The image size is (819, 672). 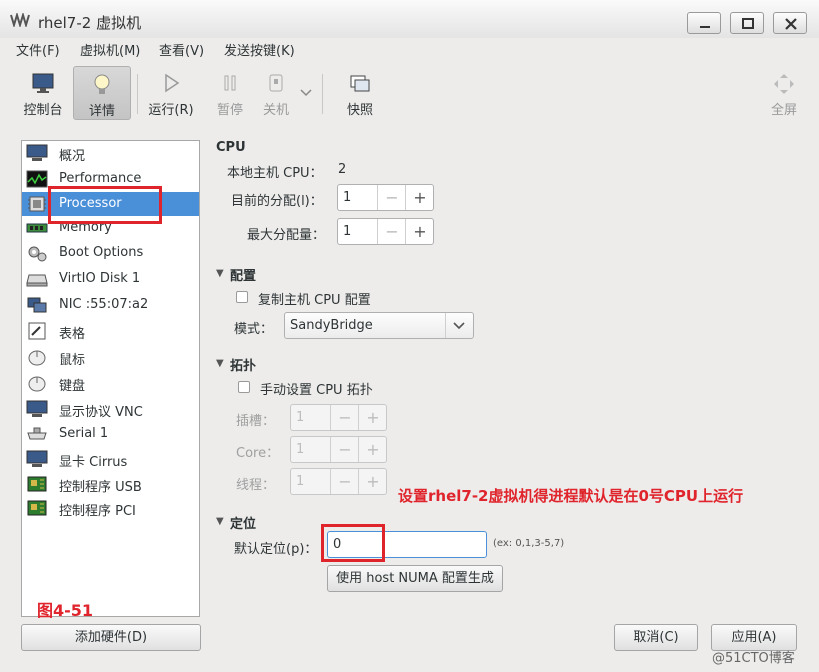 I want to click on max-alloc-spinner: 1 − +, so click(x=385, y=231).